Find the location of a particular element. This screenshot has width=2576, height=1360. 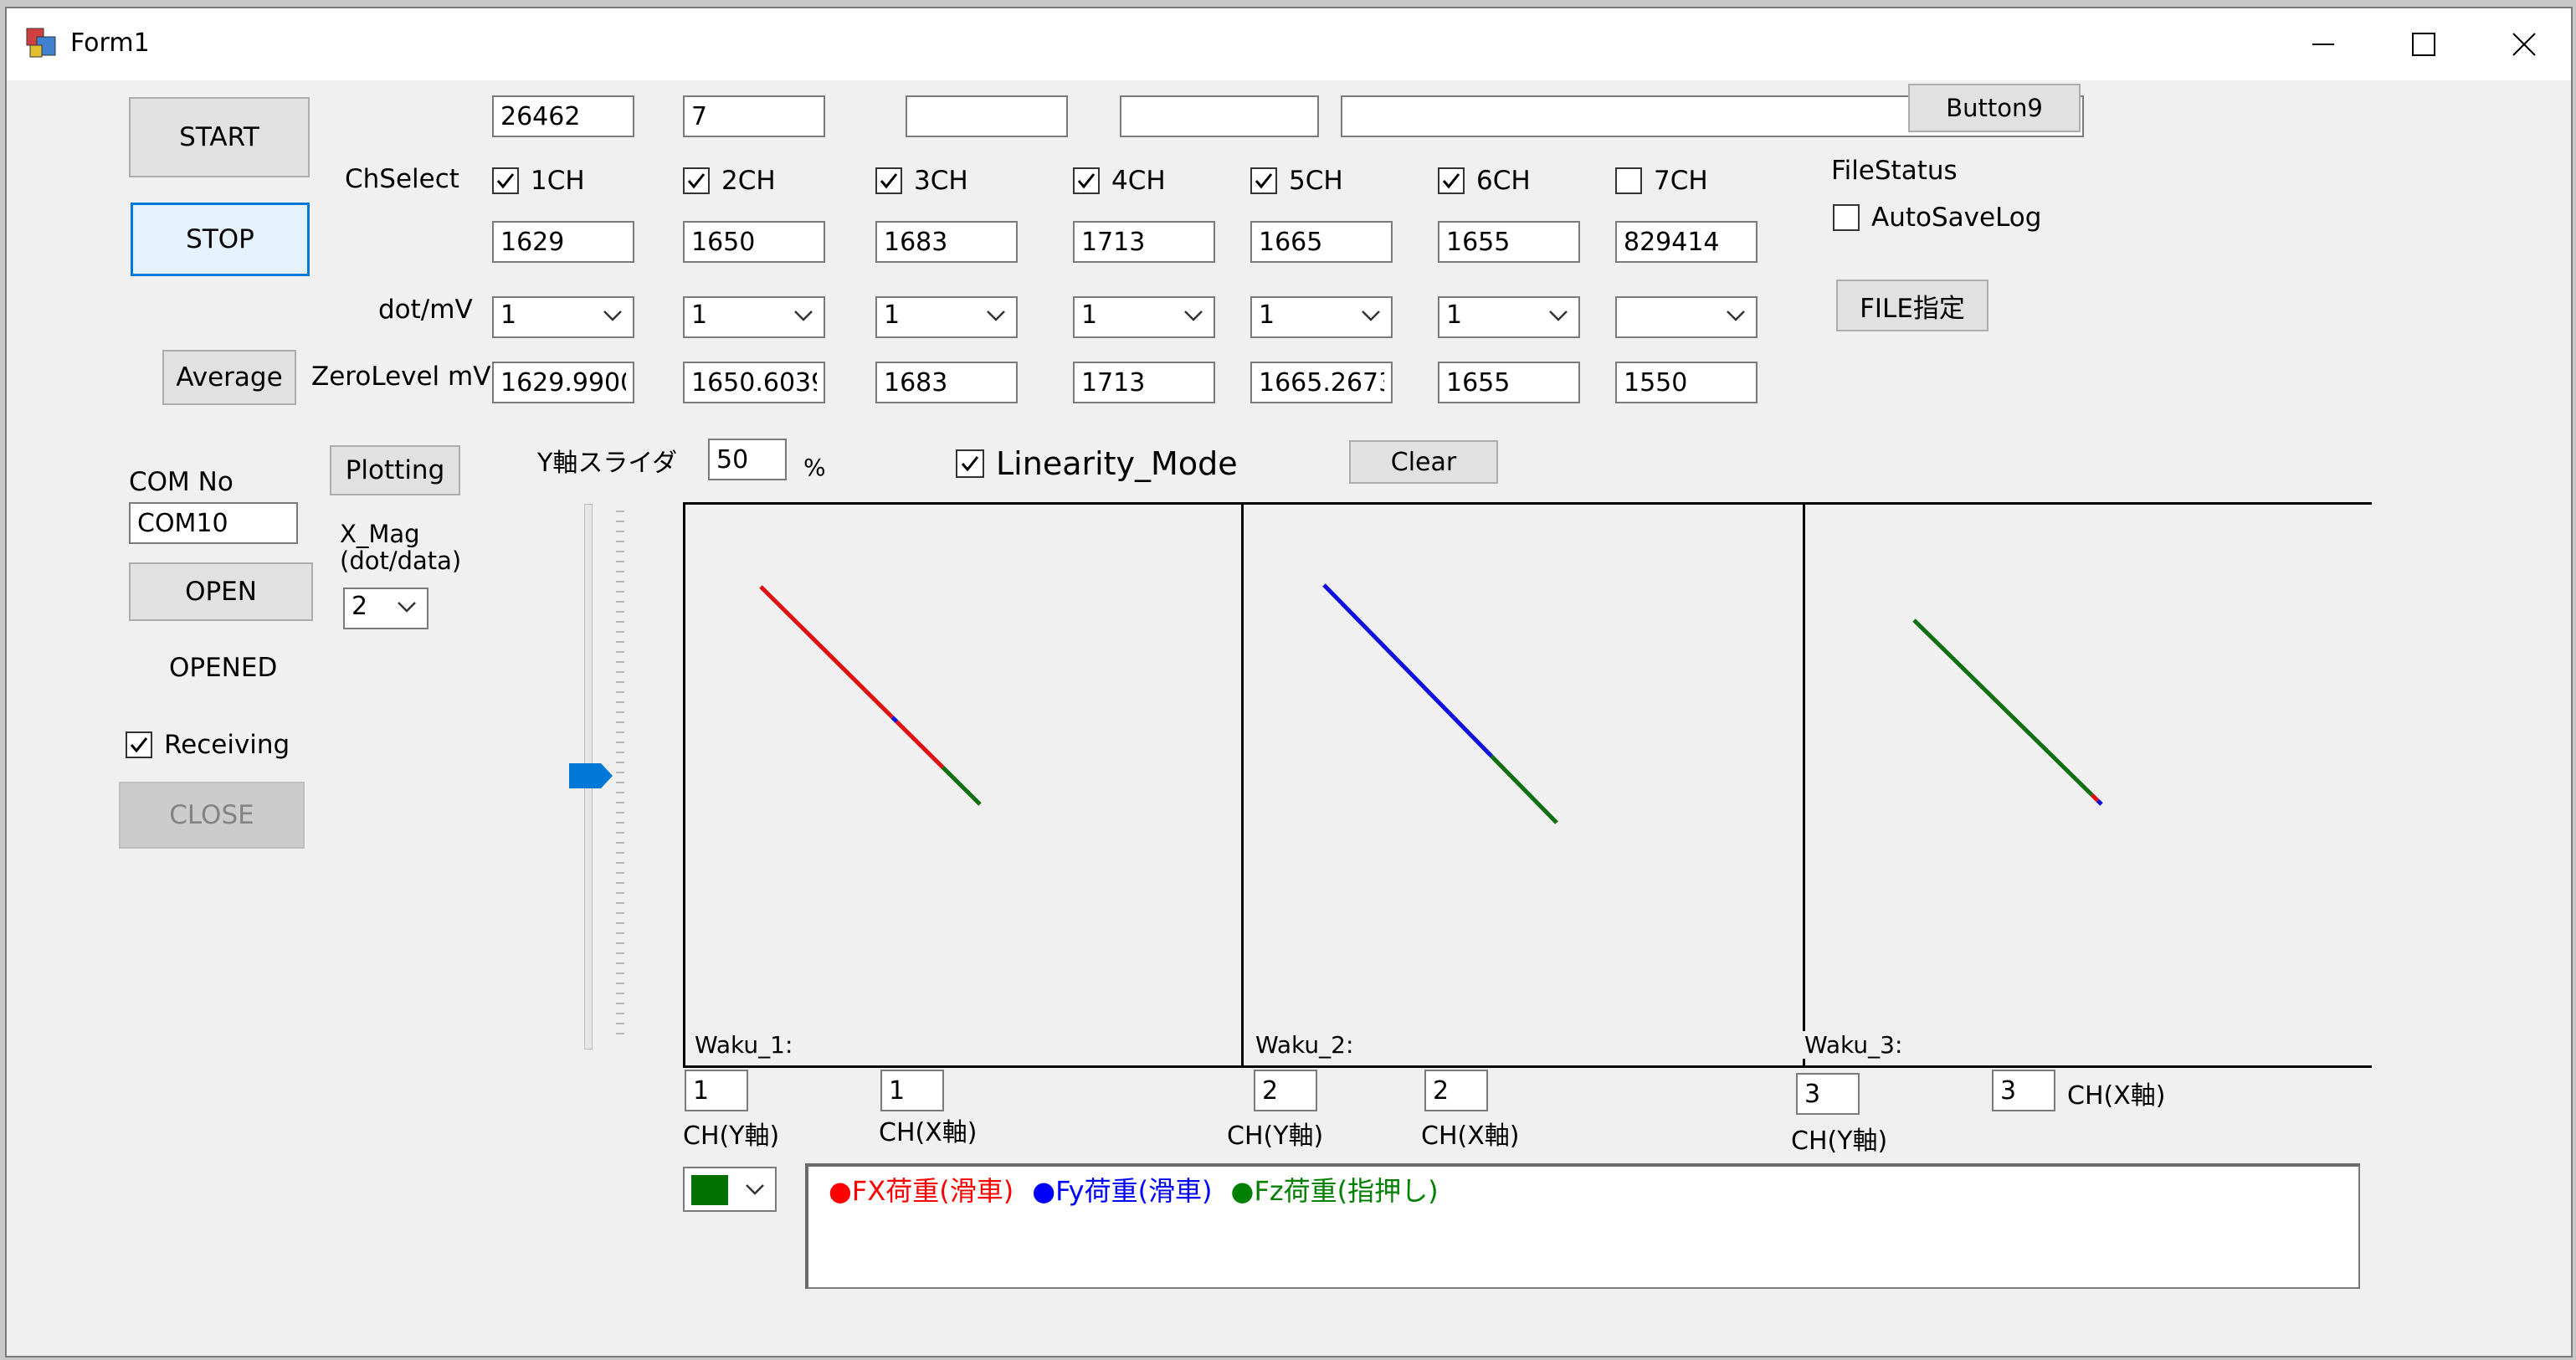

com-port-field is located at coordinates (213, 523).